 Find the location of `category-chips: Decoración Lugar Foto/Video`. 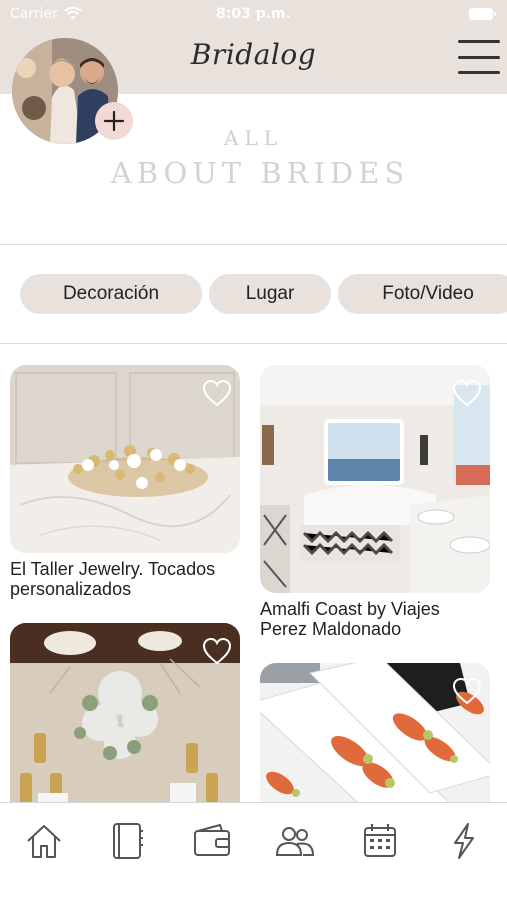

category-chips: Decoración Lugar Foto/Video is located at coordinates (253, 295).